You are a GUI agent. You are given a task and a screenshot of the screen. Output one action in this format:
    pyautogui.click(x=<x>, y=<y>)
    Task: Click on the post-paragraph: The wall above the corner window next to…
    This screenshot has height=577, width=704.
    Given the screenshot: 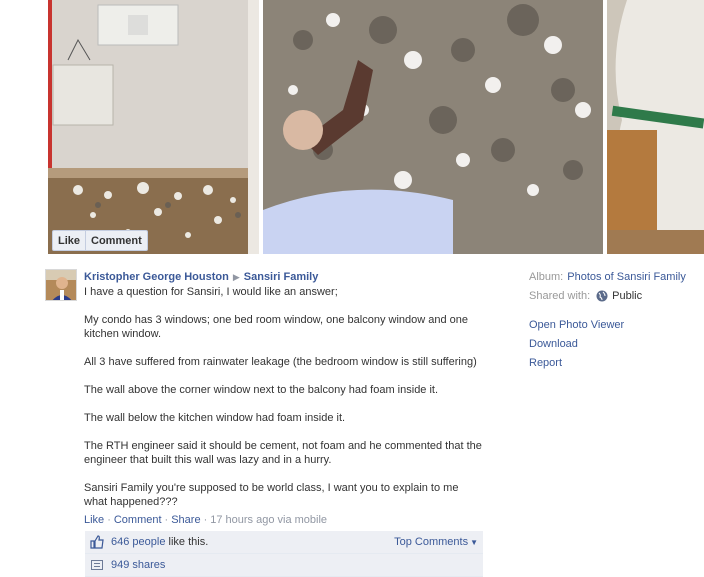 What is the action you would take?
    pyautogui.click(x=261, y=390)
    